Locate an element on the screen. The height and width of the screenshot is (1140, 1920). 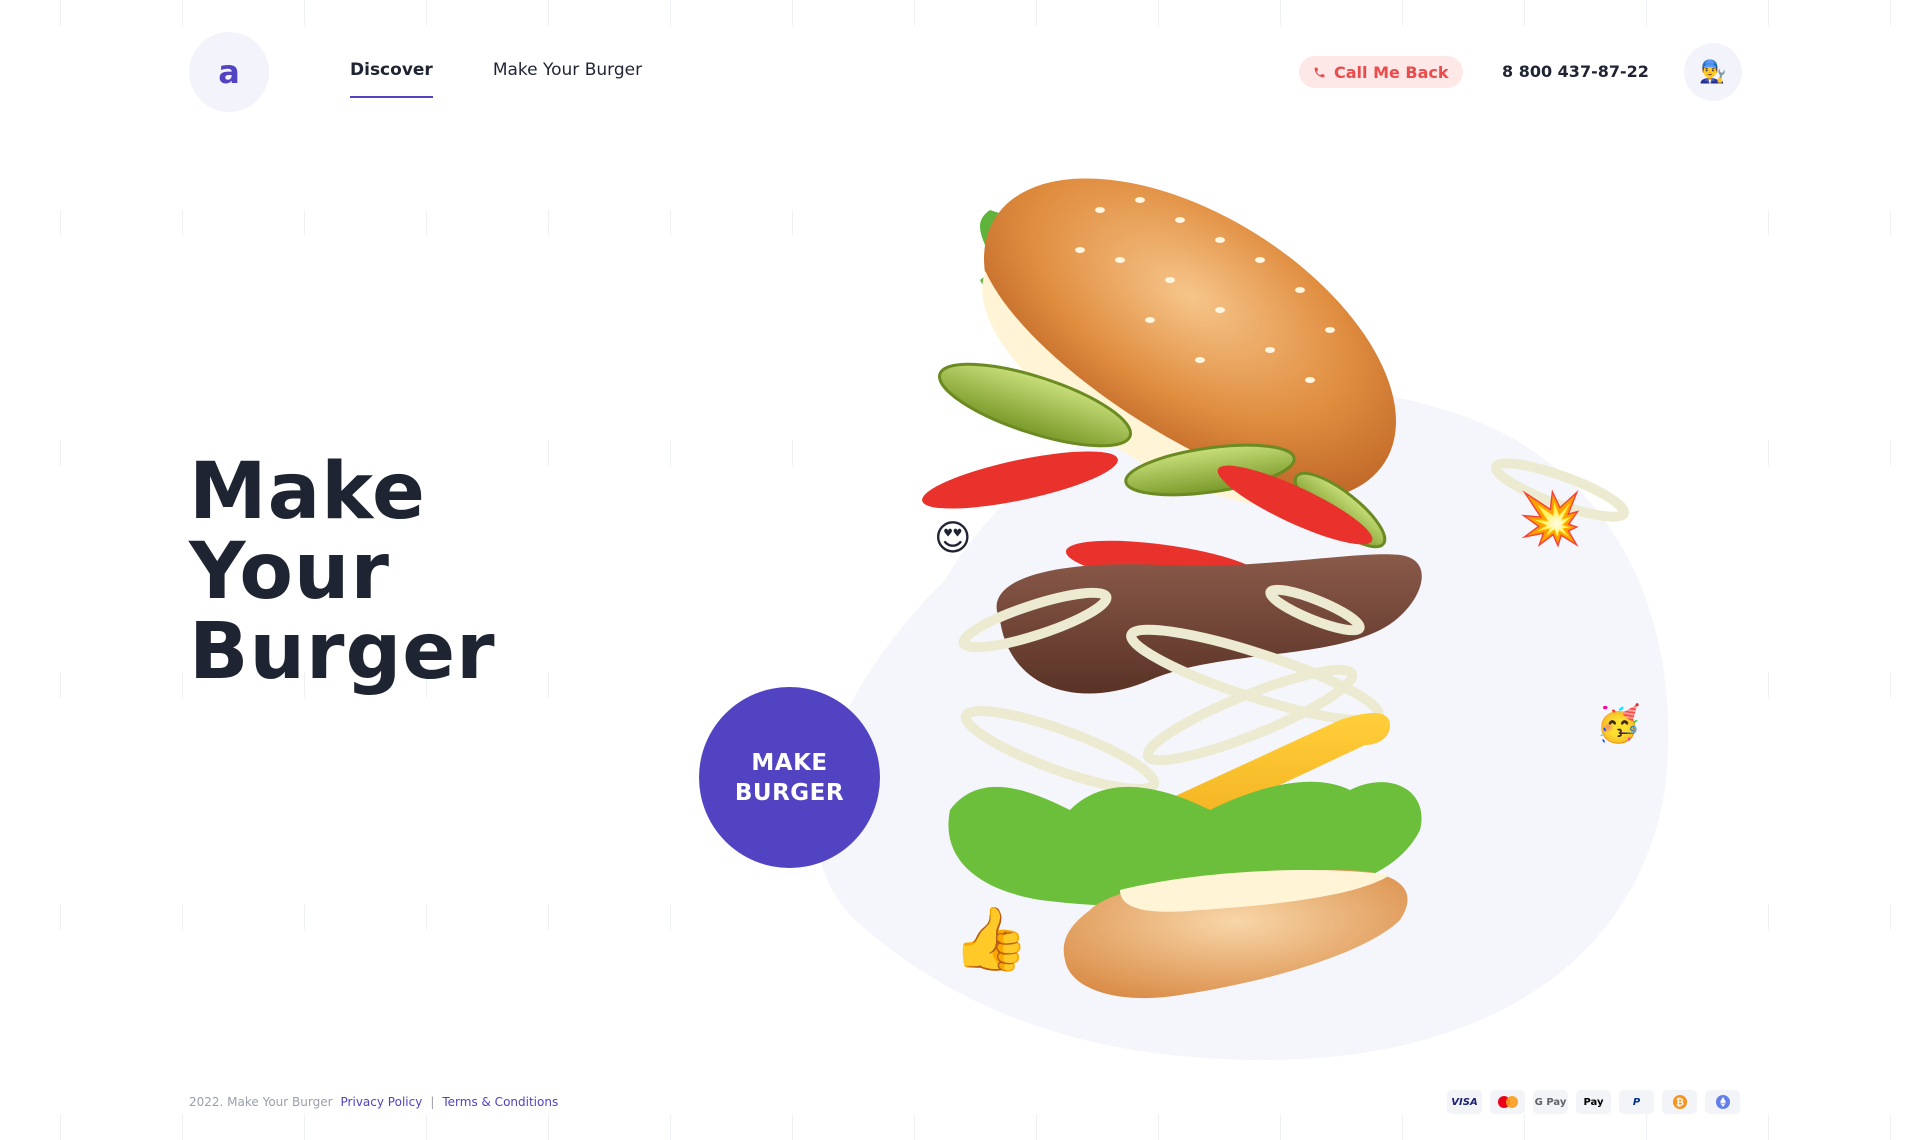
privacy-policy-link: Privacy Policy is located at coordinates (382, 1102).